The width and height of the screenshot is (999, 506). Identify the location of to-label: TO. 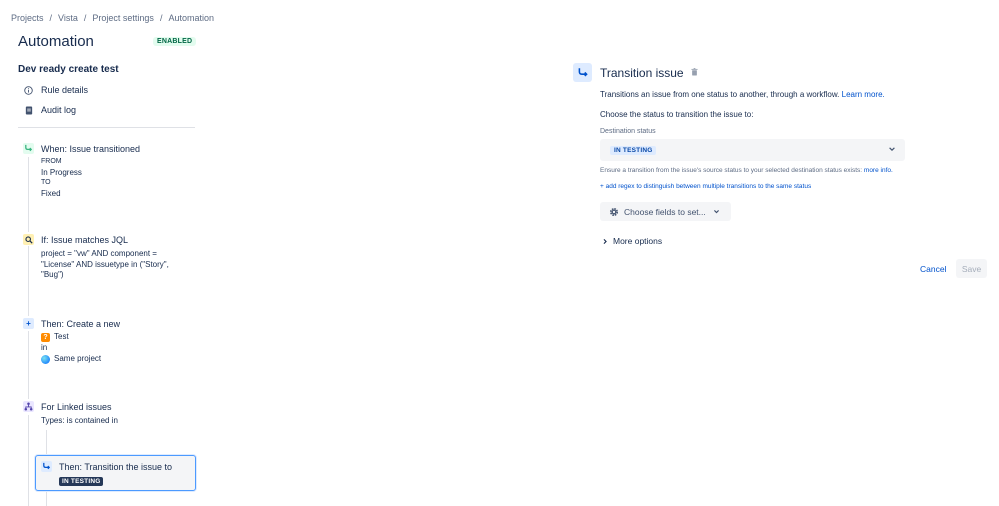
(46, 182).